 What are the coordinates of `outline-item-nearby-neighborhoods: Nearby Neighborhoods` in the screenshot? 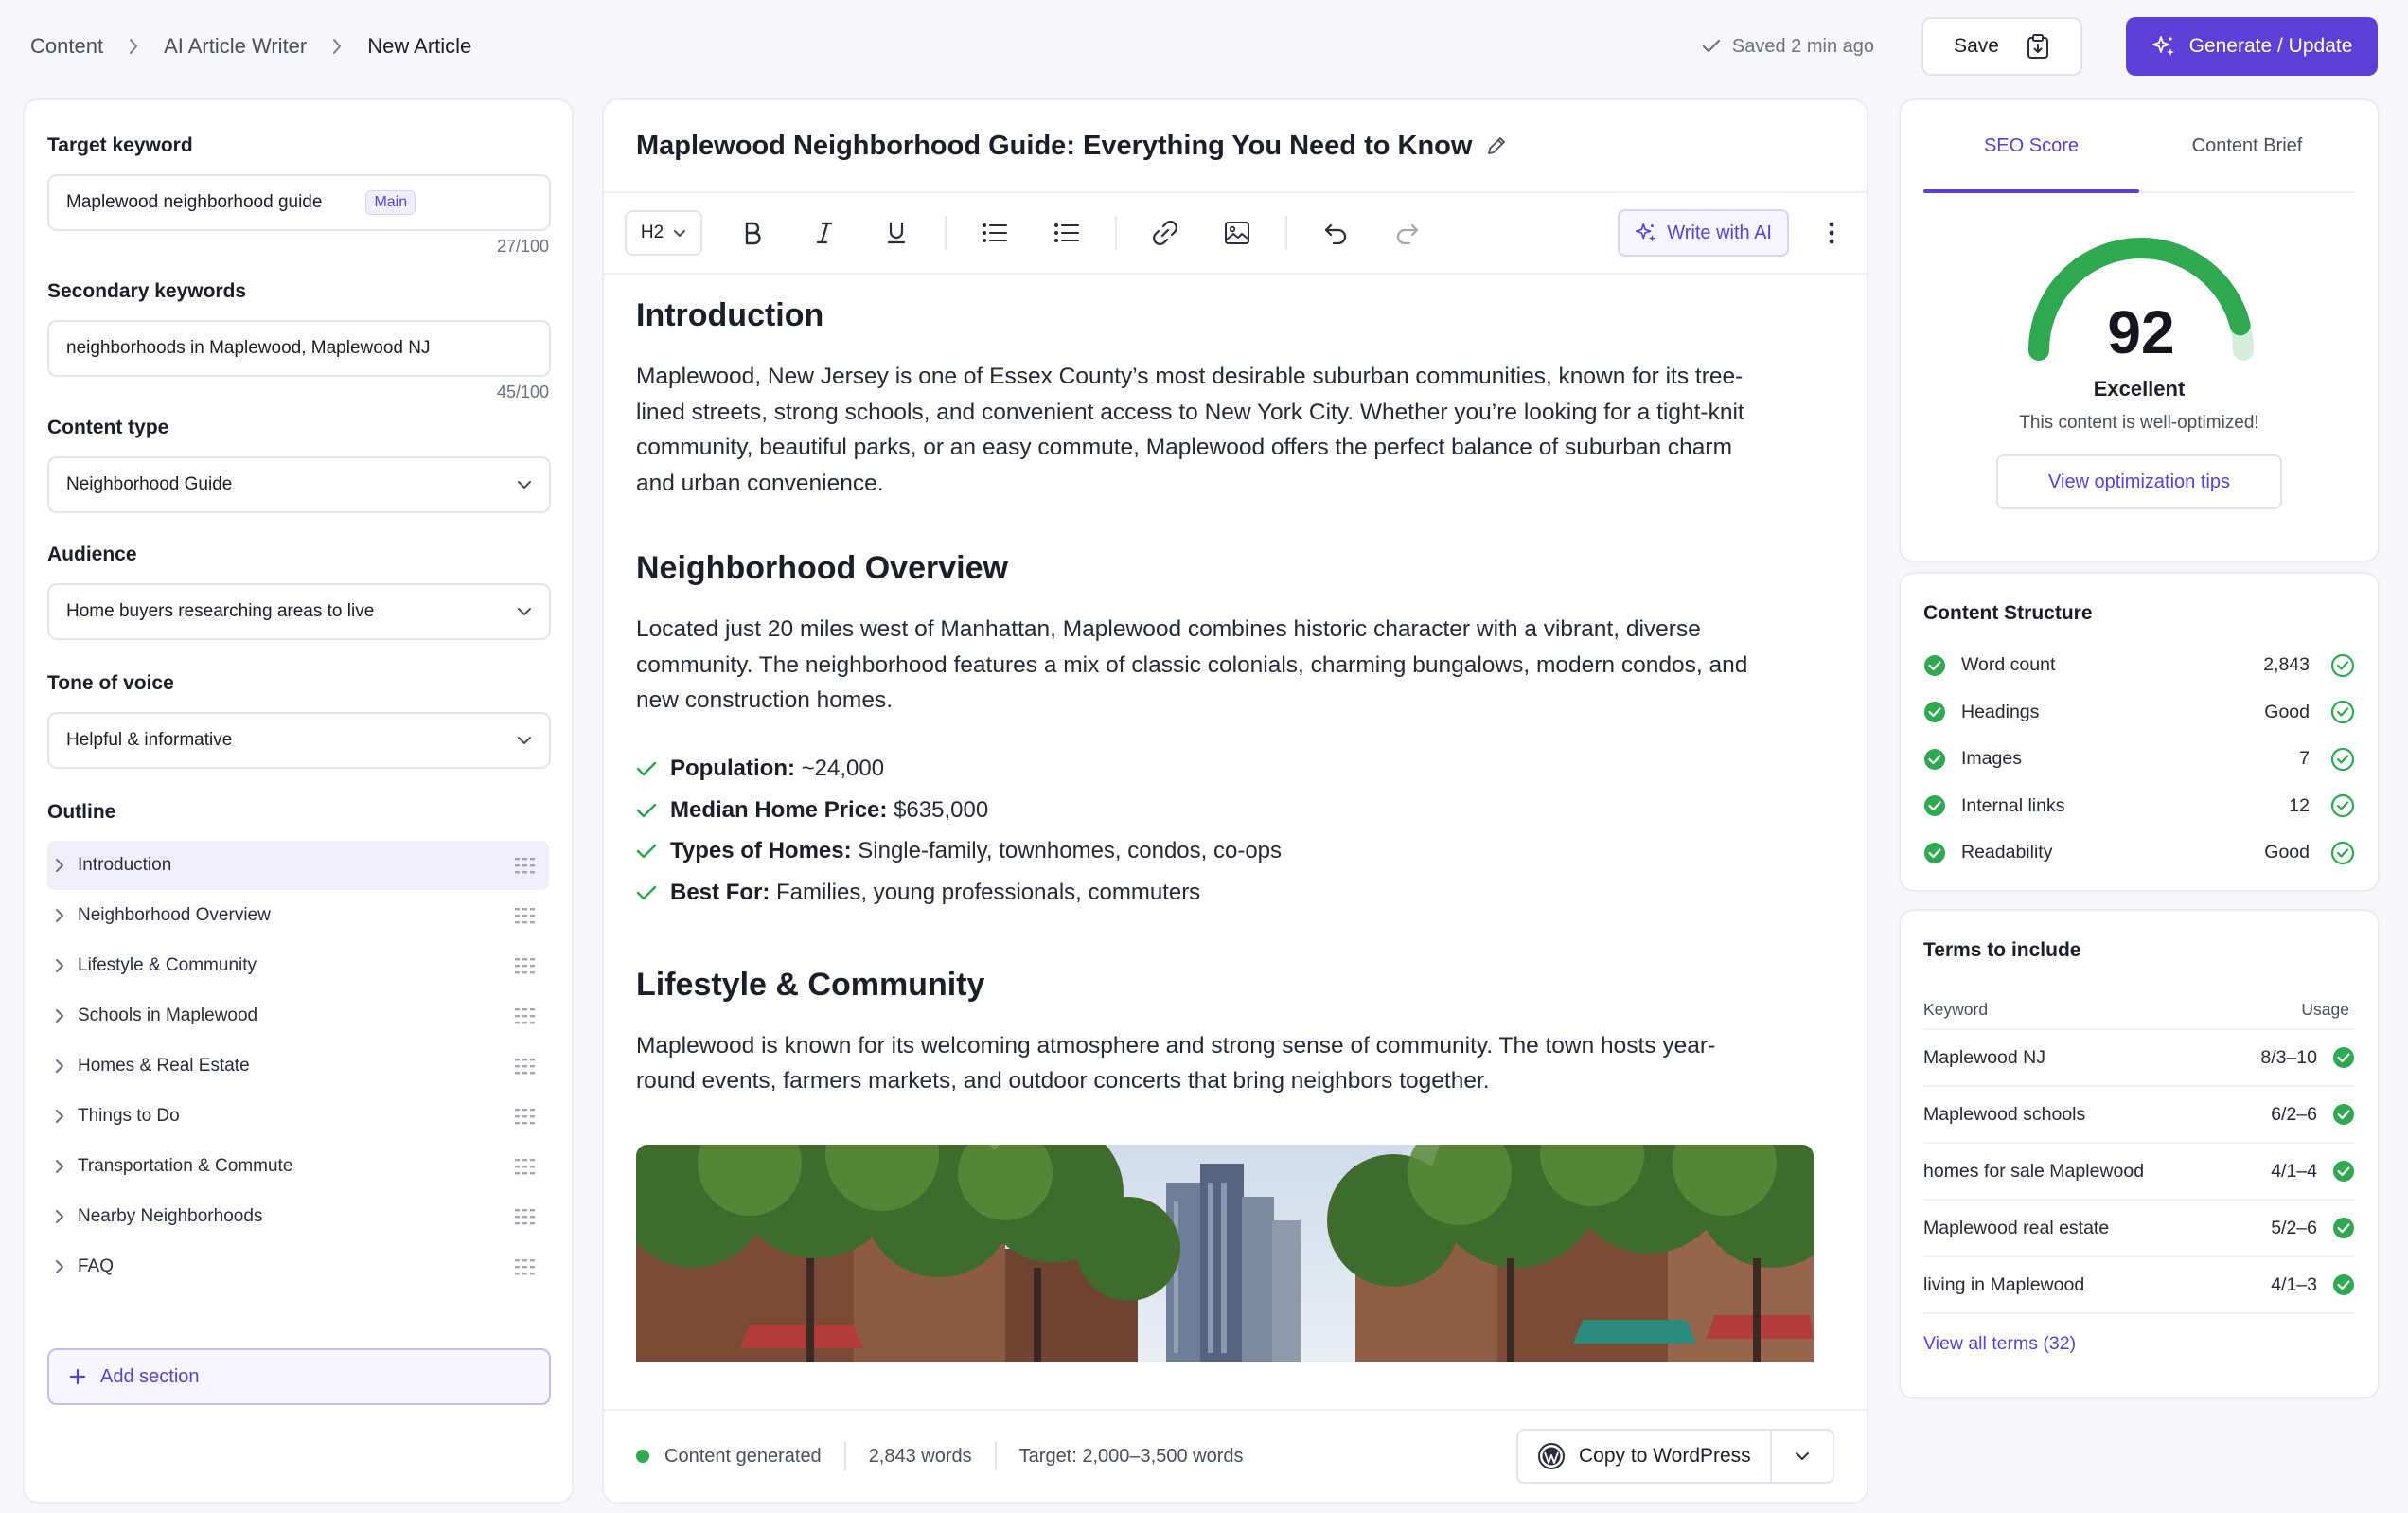 It's located at (298, 1216).